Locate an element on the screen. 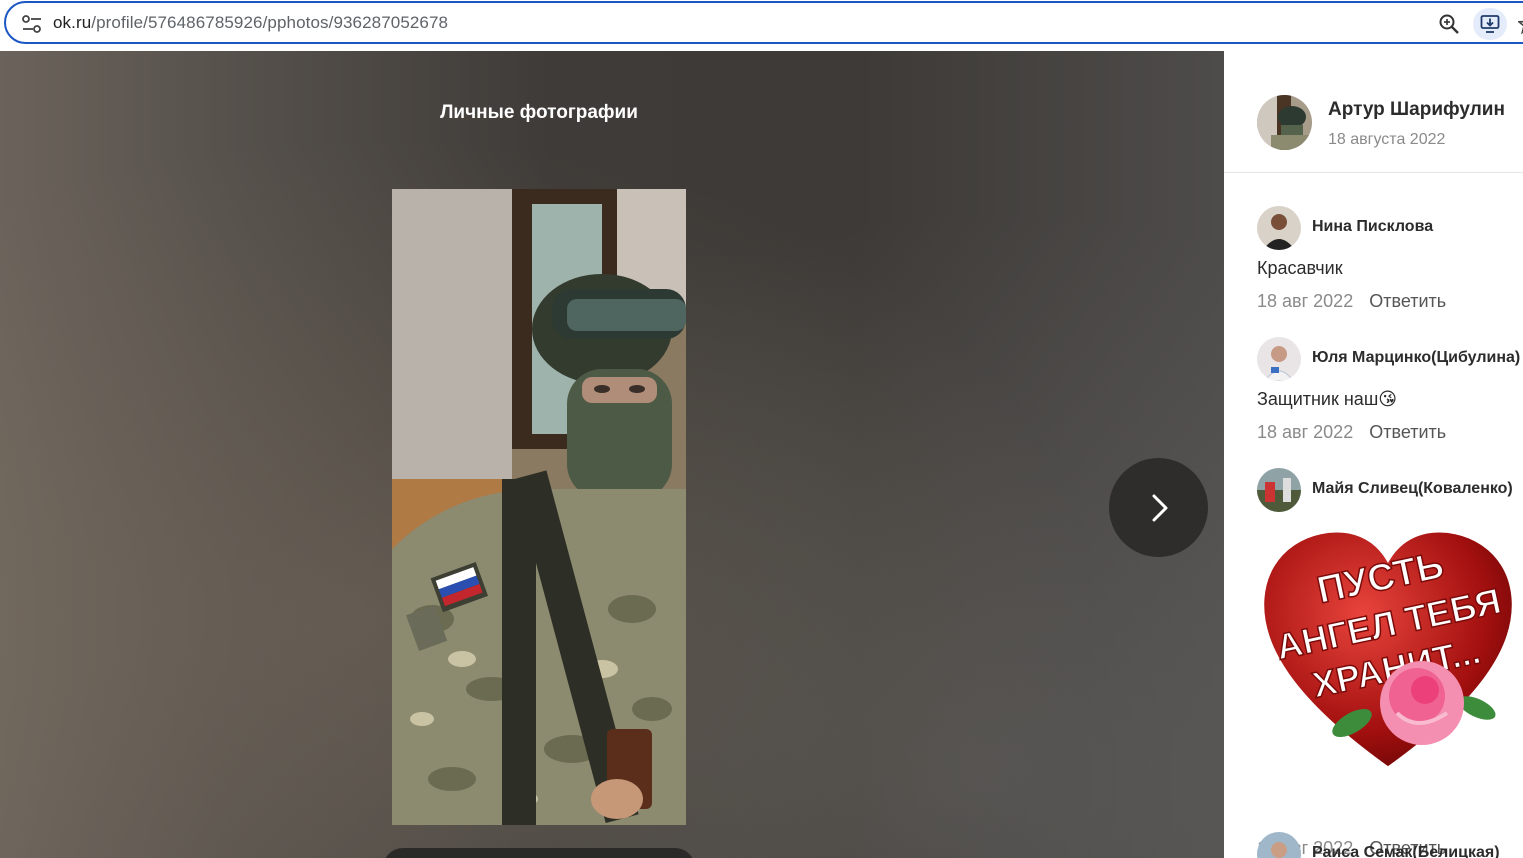  kiss-emoji-icon: 😘 is located at coordinates (1388, 399).